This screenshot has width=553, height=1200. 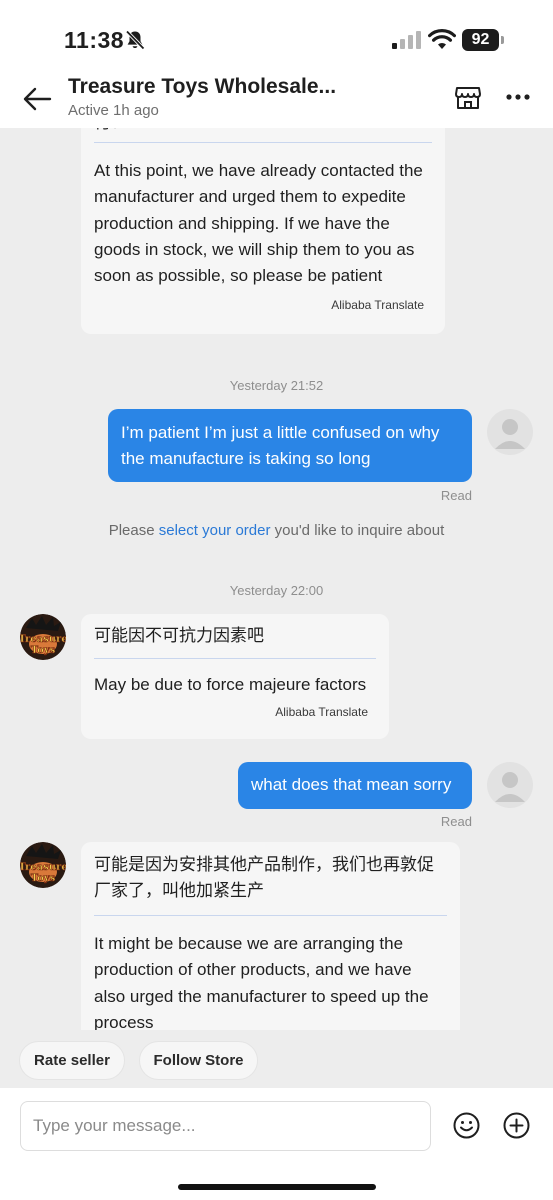 I want to click on rate-seller-button: Rate seller, so click(x=72, y=1060).